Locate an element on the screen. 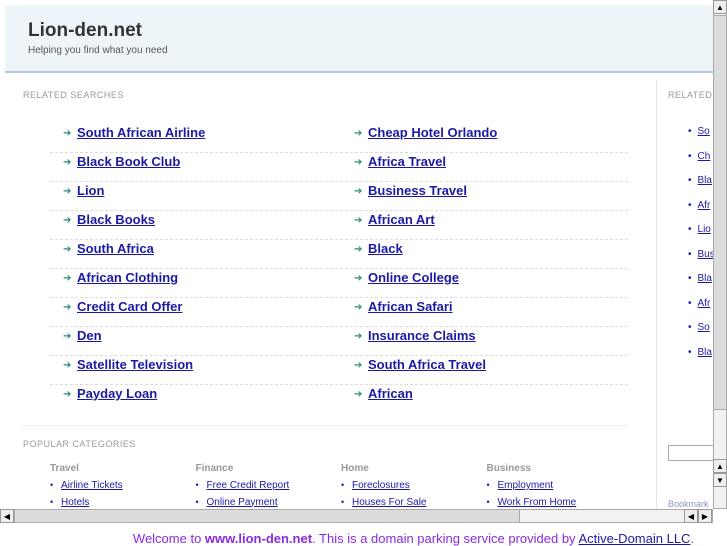 This screenshot has height=546, width=727. site-title: Lion-den.net is located at coordinates (85, 30).